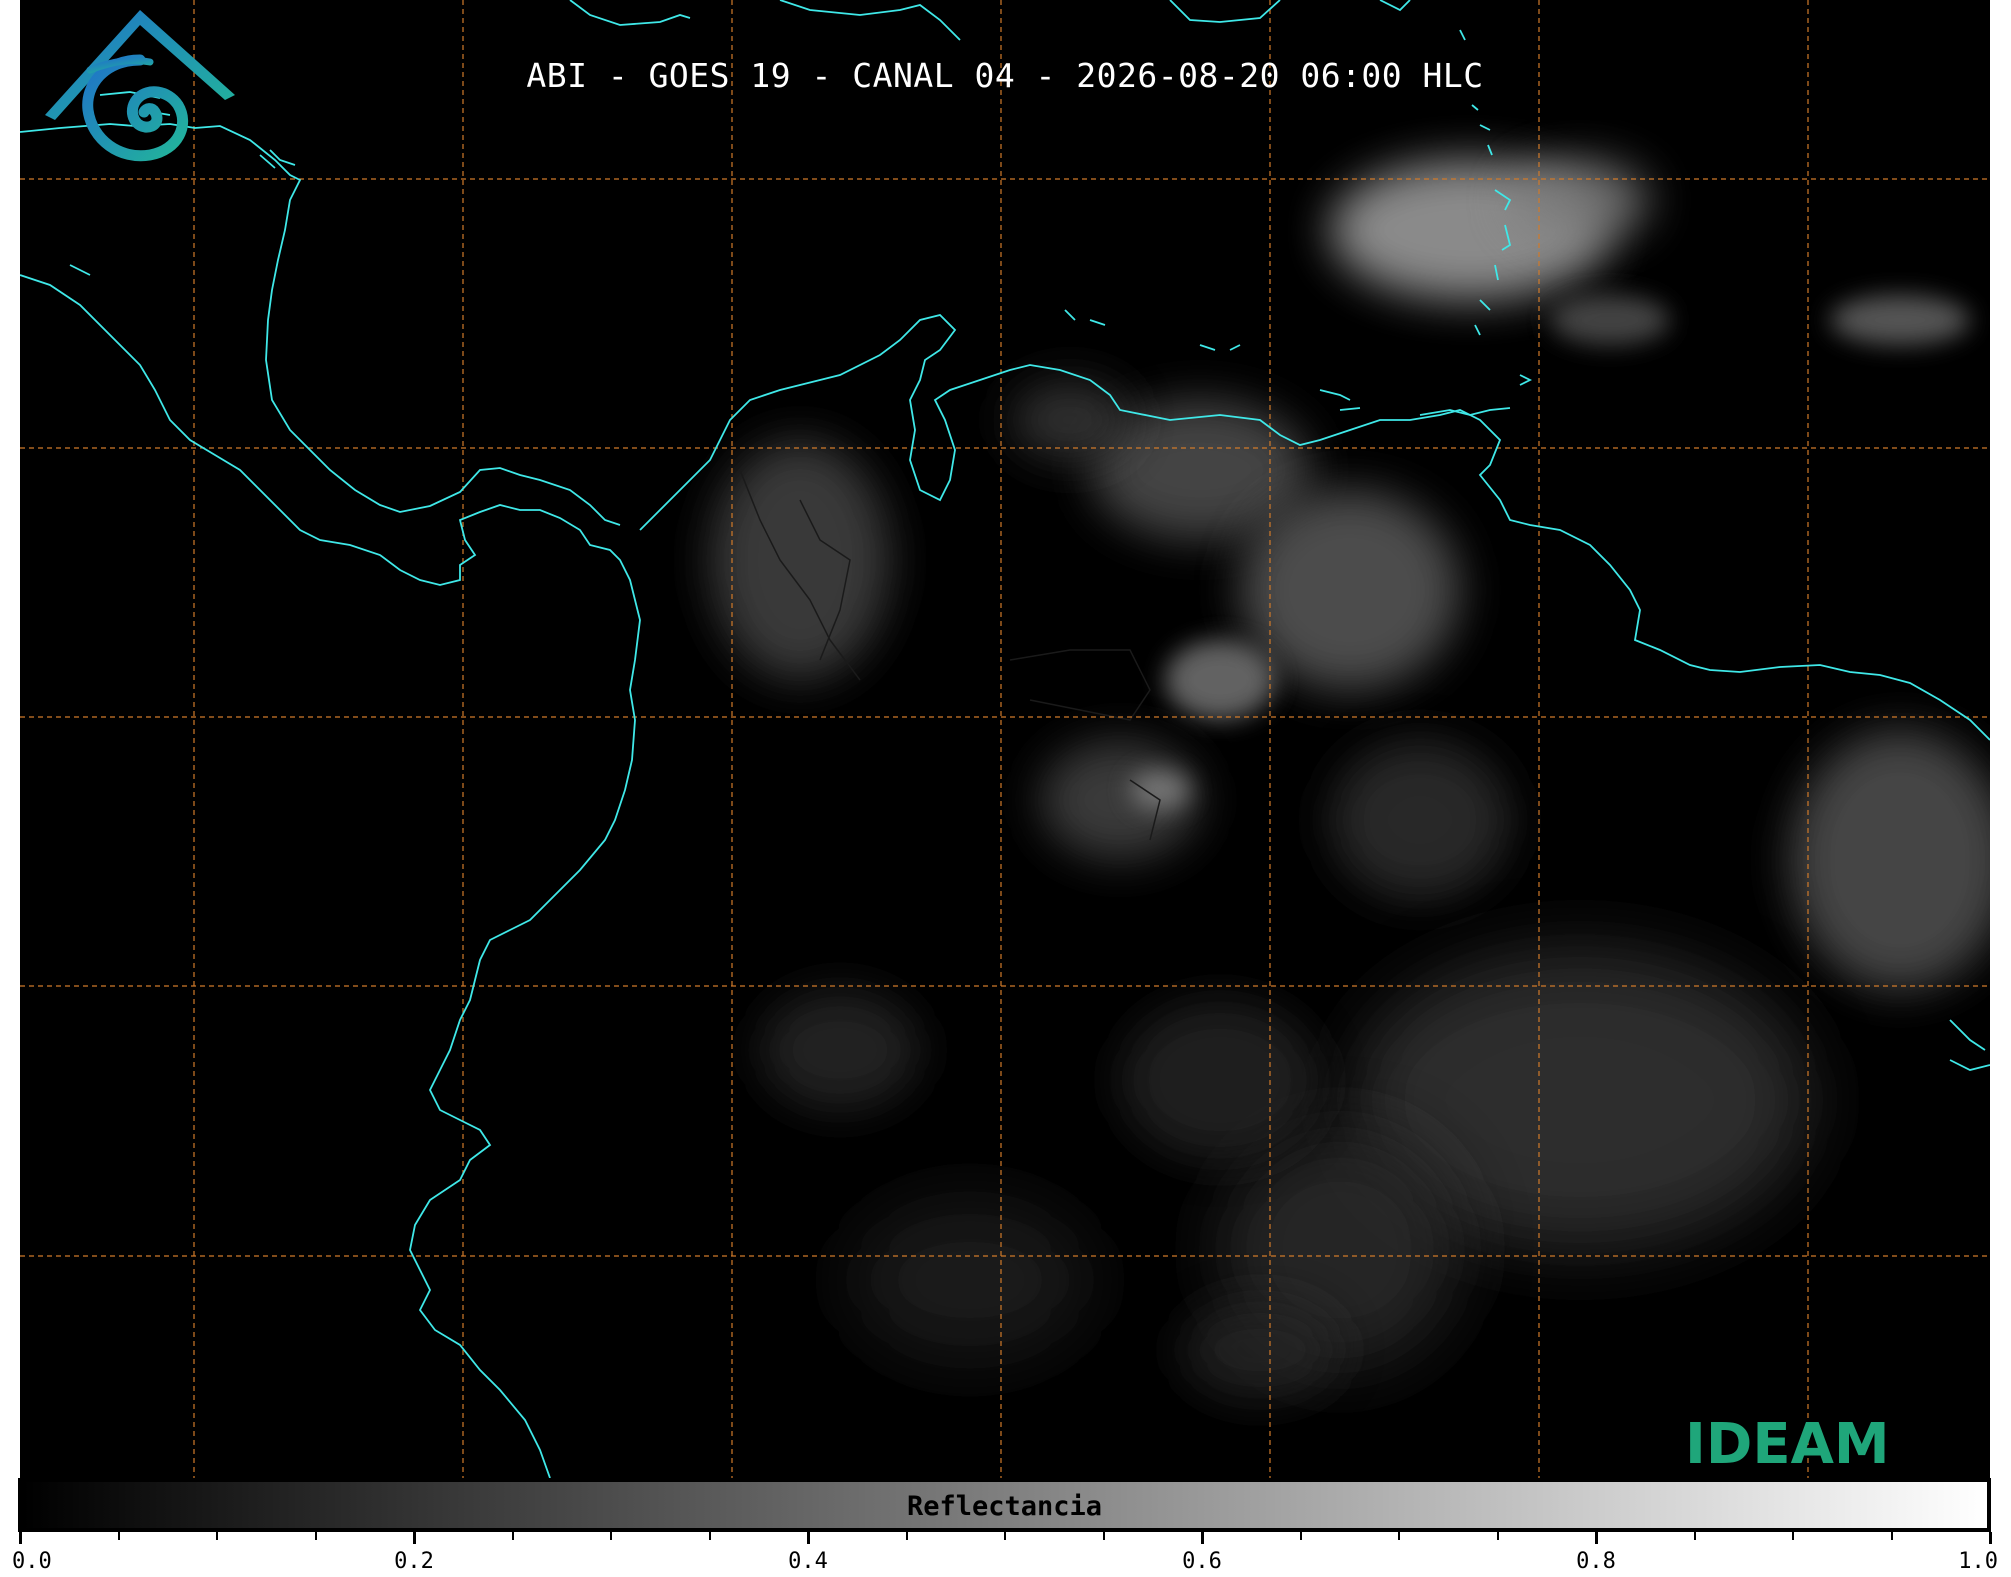 The image size is (2011, 1577). What do you see at coordinates (1202, 1561) in the screenshot?
I see `colorbar-tick-label: 0.6` at bounding box center [1202, 1561].